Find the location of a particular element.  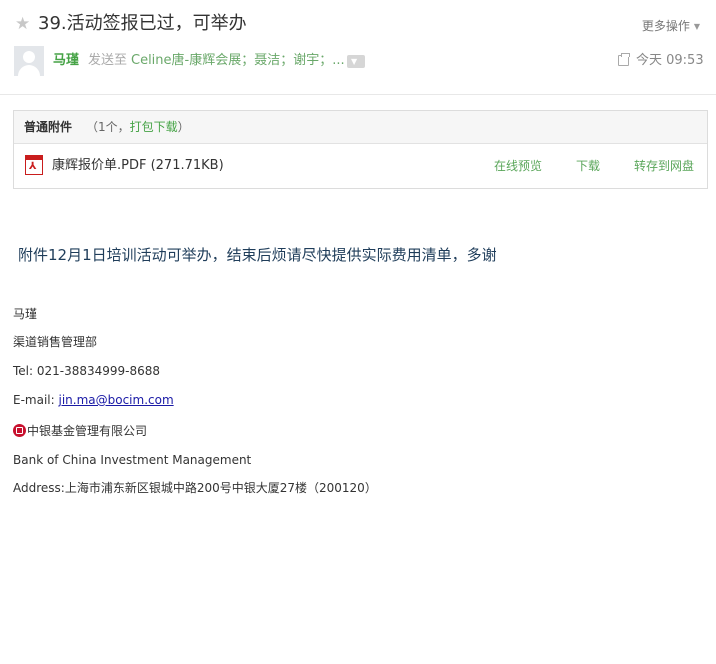

chevron-down-icon: ▼ is located at coordinates (354, 61).